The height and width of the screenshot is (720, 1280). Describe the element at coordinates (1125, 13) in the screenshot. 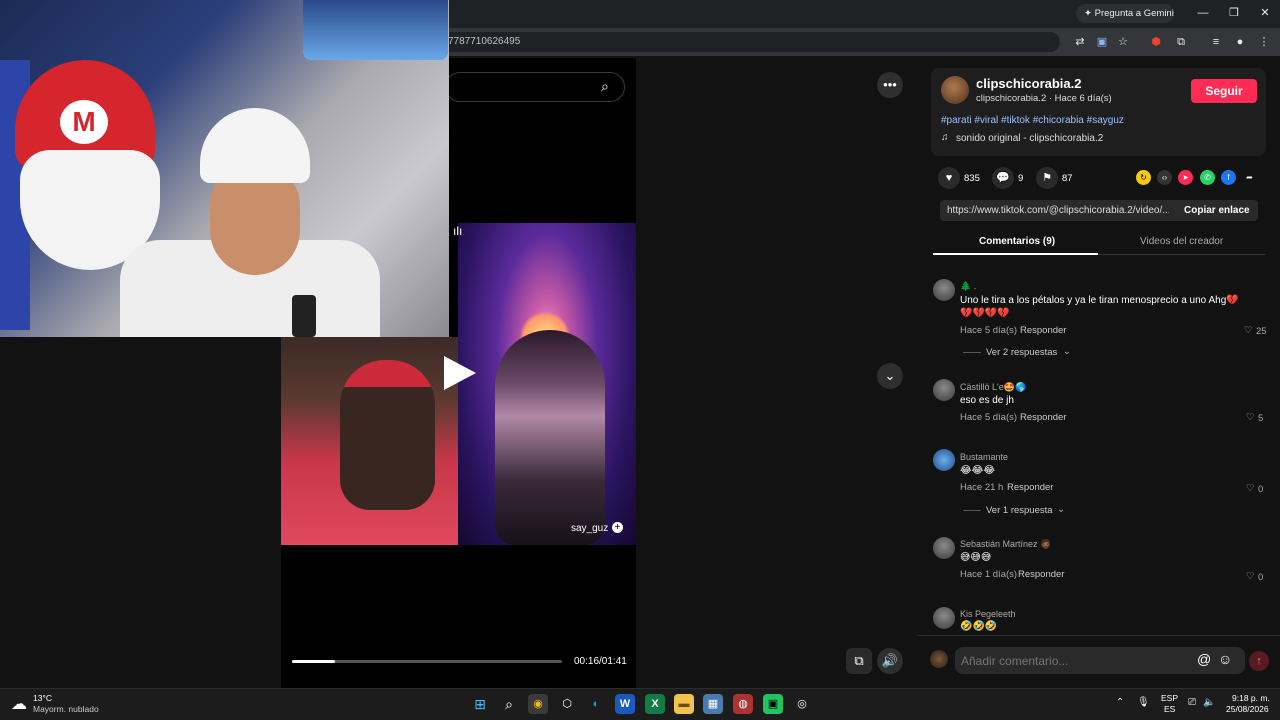

I see `gemini-button: ✦ Pregunta a Gemini` at that location.